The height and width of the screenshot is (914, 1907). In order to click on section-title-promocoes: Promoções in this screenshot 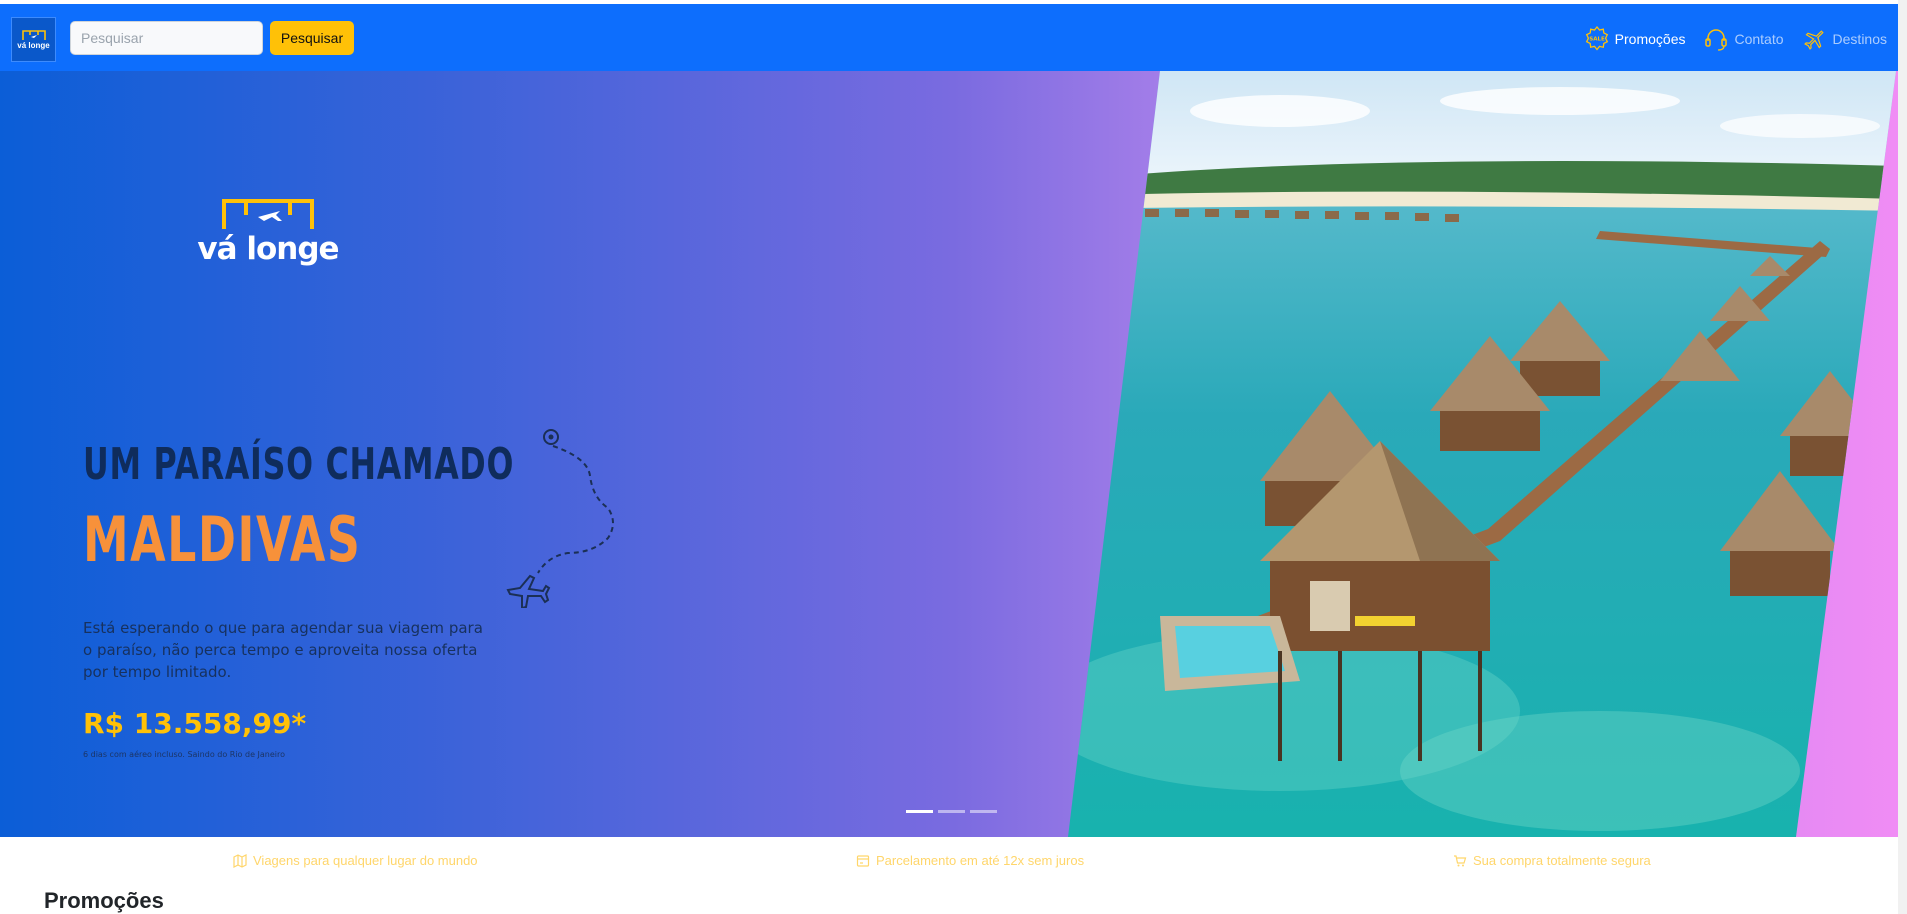, I will do `click(104, 900)`.